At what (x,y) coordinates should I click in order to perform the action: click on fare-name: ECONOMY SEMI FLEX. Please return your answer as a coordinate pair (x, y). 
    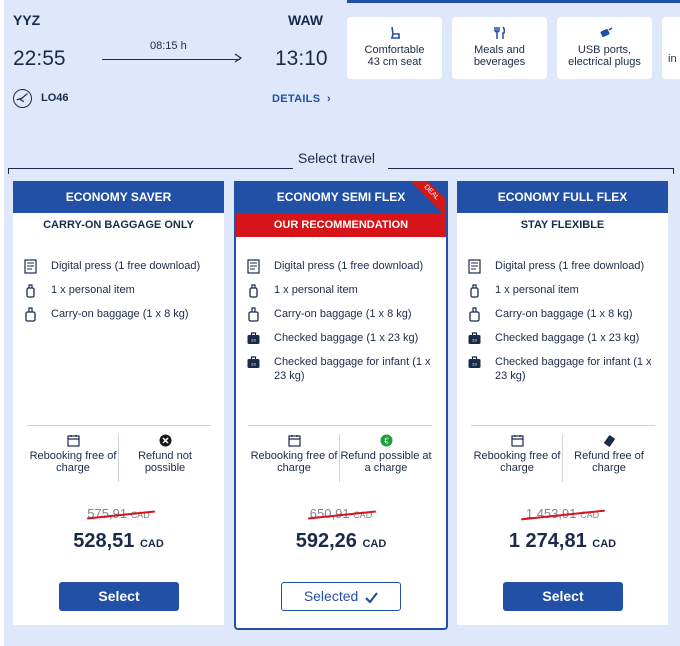
    Looking at the image, I should click on (341, 197).